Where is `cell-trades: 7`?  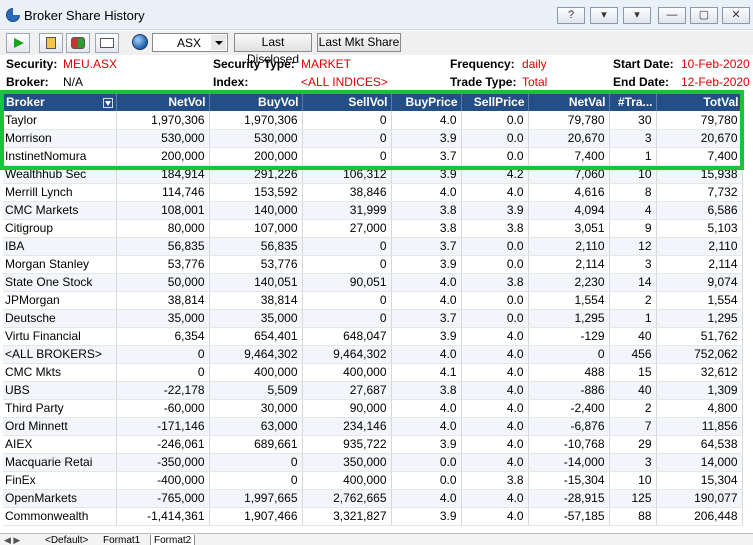 cell-trades: 7 is located at coordinates (633, 426).